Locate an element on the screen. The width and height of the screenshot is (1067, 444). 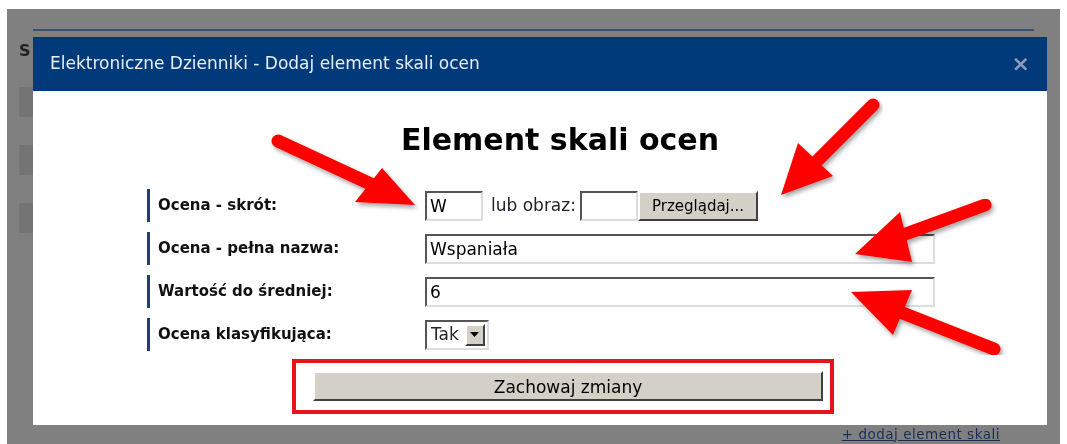
input-field: 6 is located at coordinates (680, 291).